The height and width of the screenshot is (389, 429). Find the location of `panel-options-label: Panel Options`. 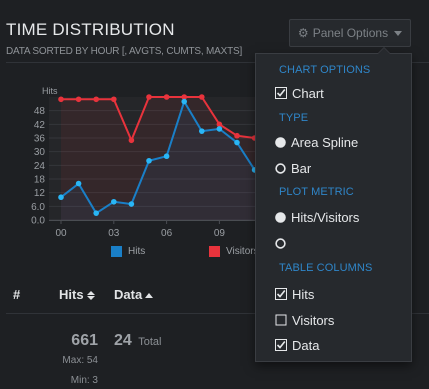

panel-options-label: Panel Options is located at coordinates (350, 33).